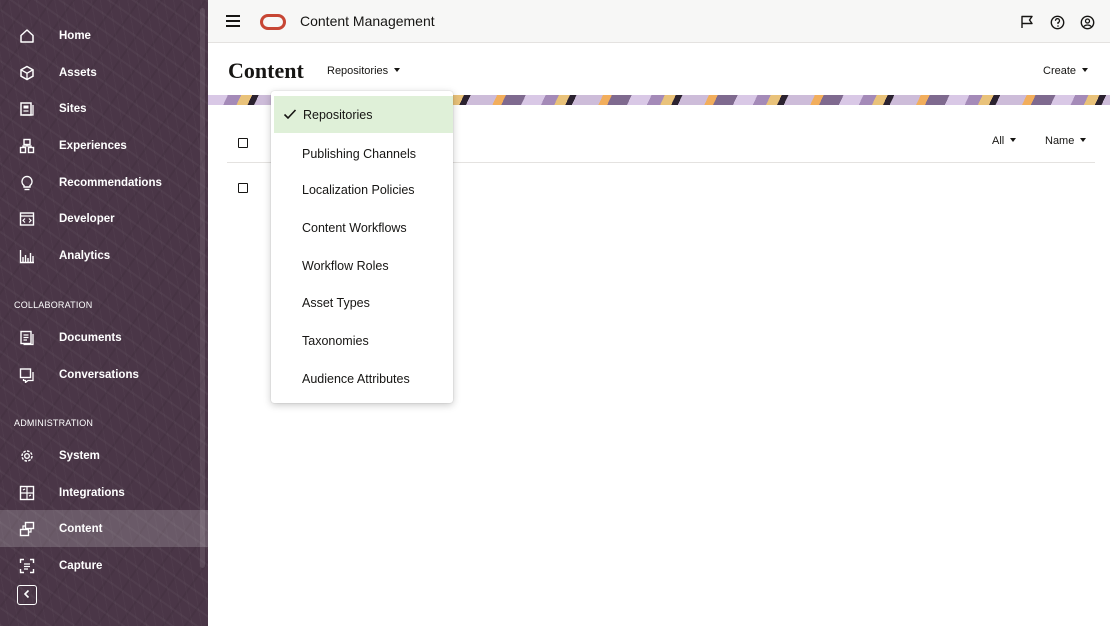  I want to click on sidebar-item-conversations: Conversations, so click(104, 374).